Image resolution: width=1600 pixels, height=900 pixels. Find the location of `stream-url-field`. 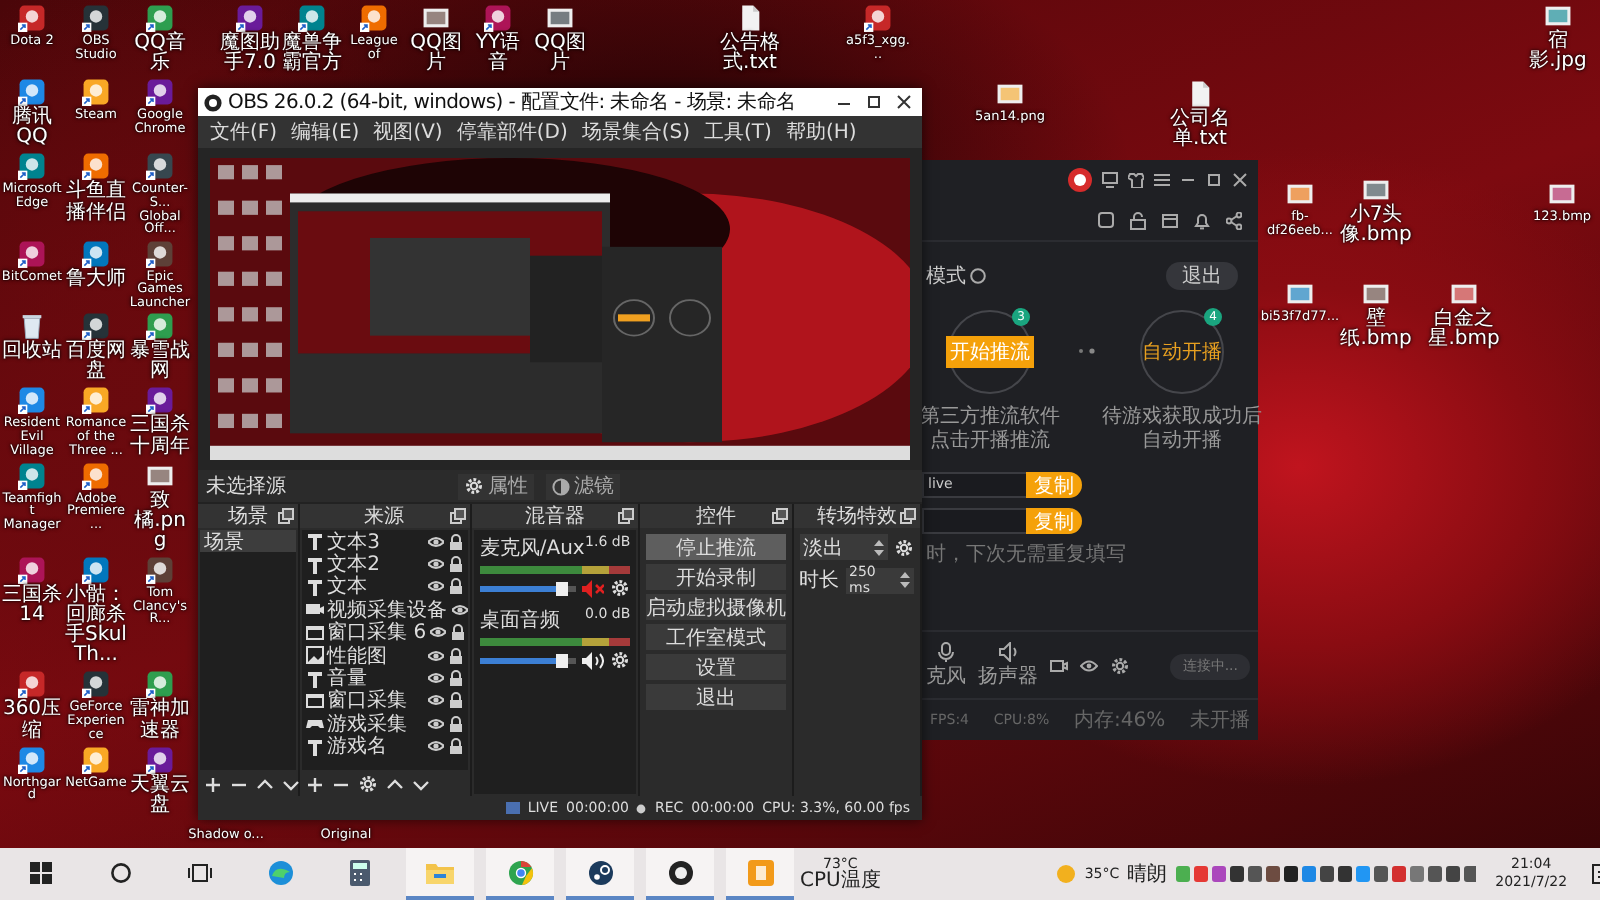

stream-url-field is located at coordinates (974, 520).